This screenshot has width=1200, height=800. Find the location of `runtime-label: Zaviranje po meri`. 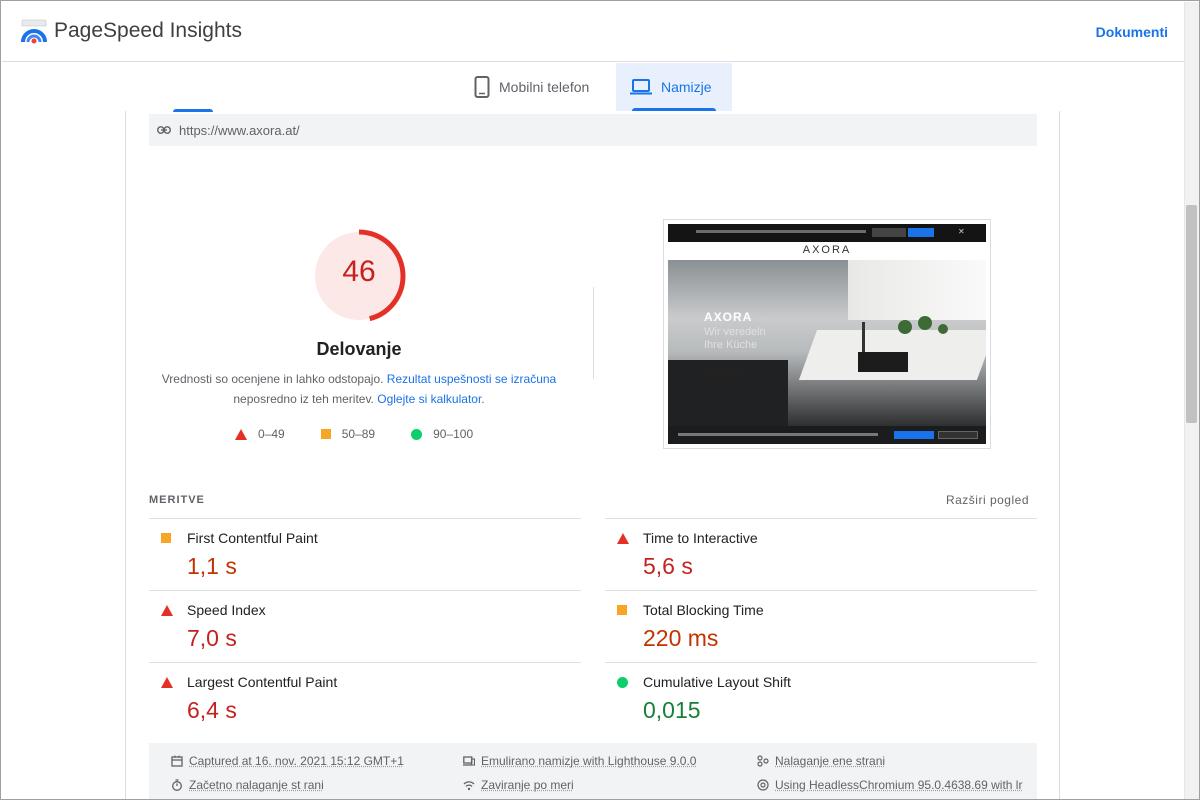

runtime-label: Zaviranje po meri is located at coordinates (527, 785).